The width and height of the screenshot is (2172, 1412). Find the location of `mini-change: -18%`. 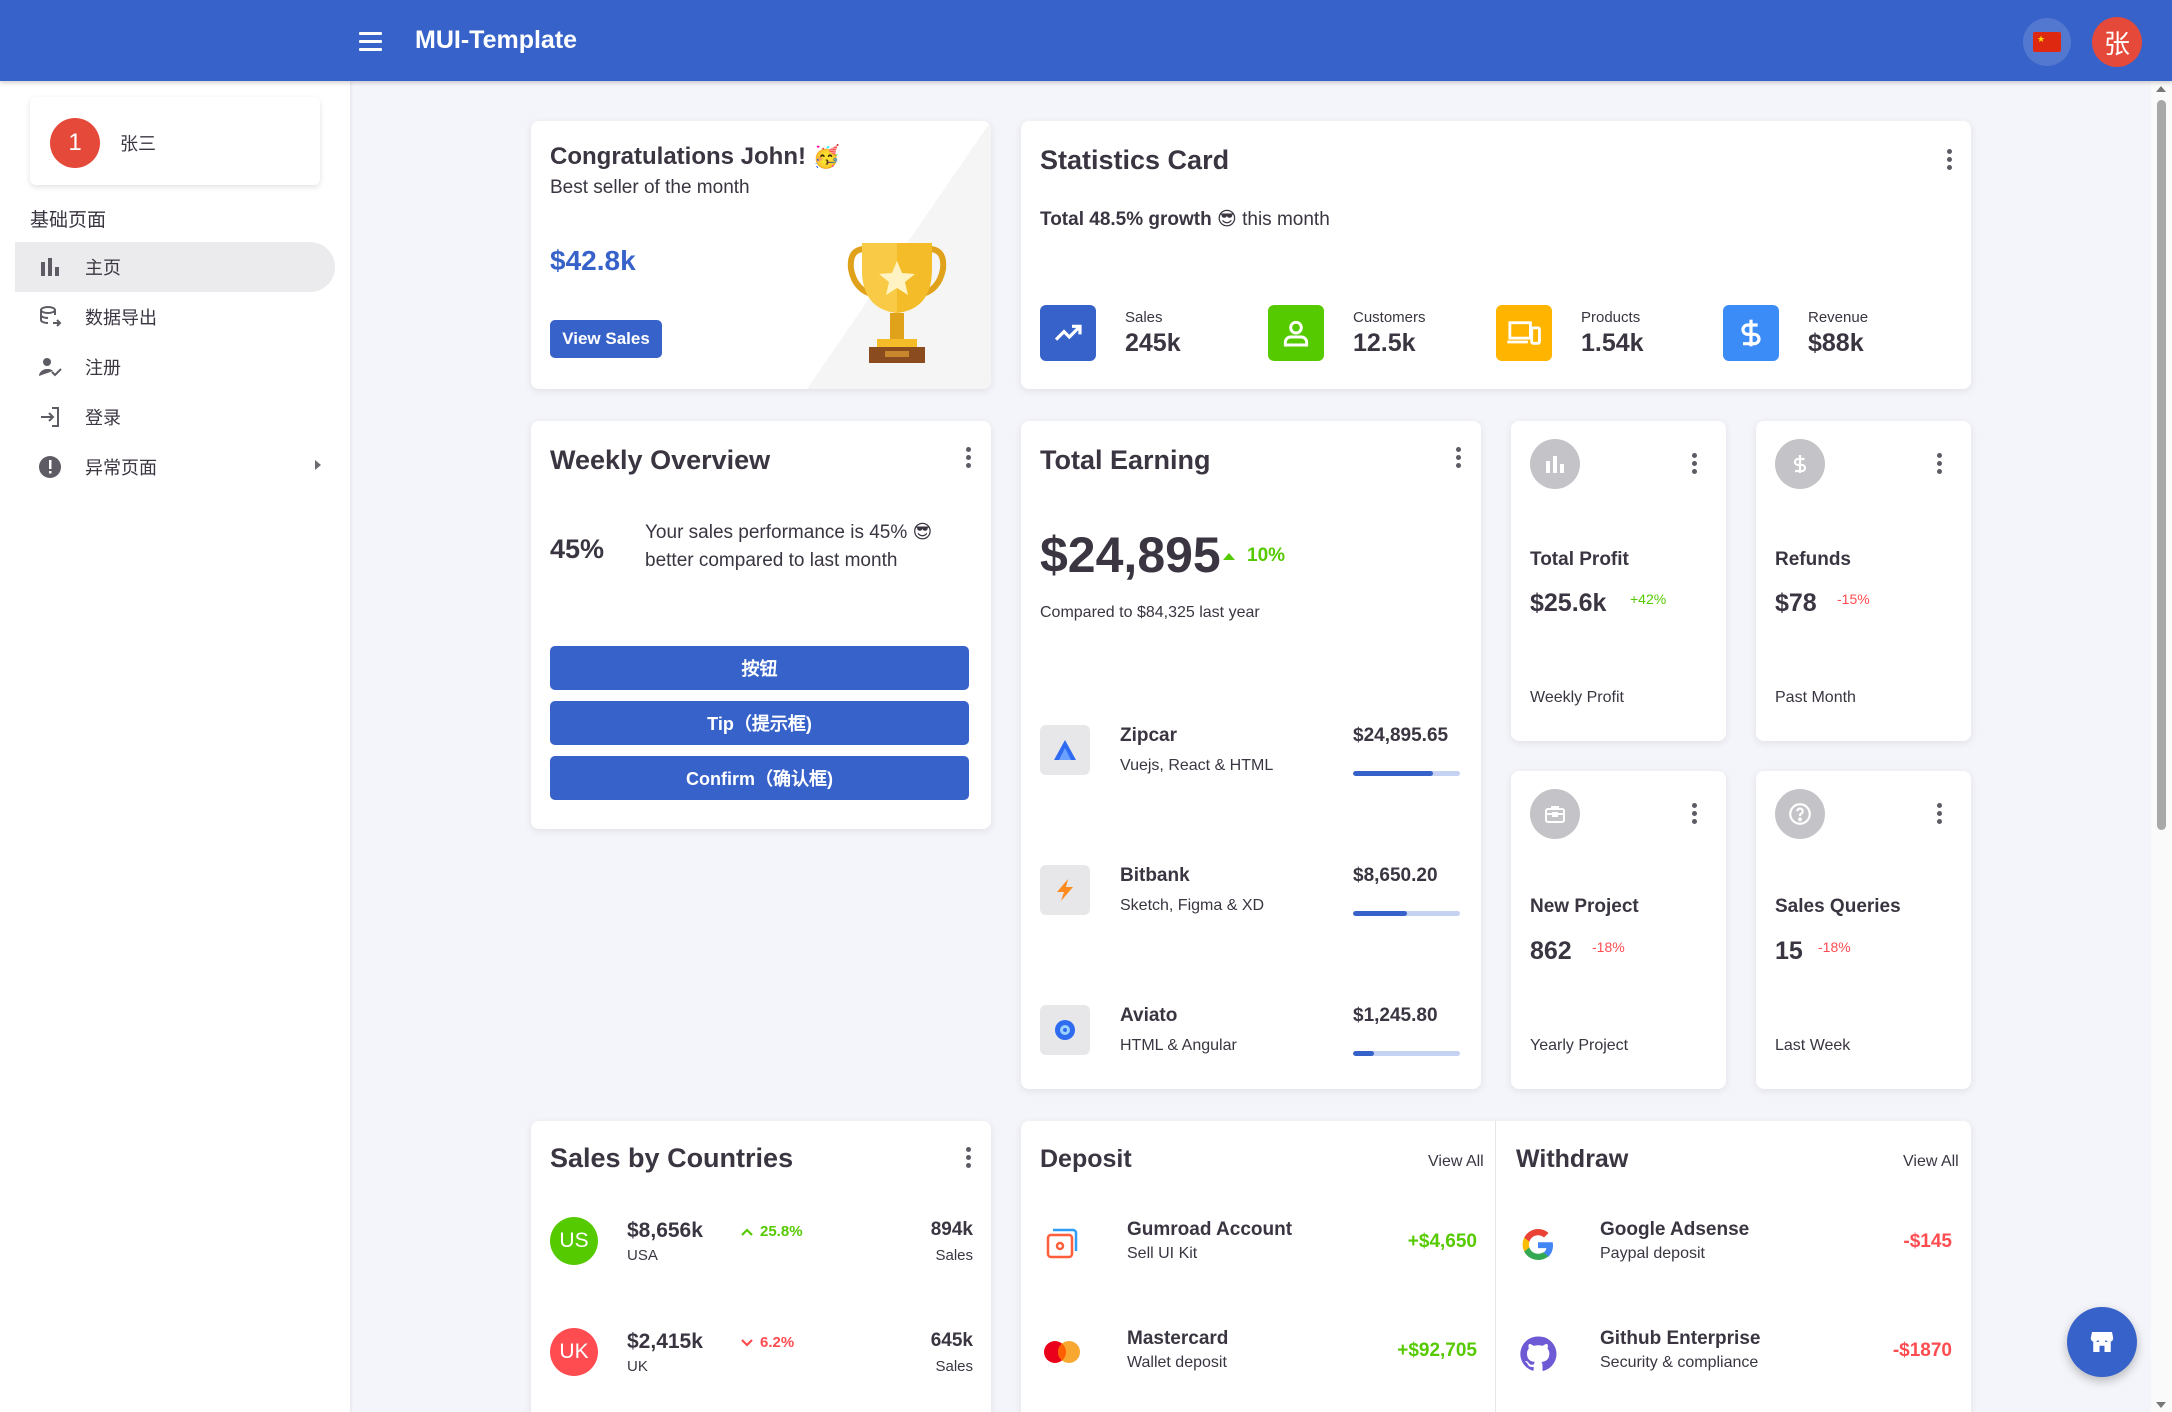

mini-change: -18% is located at coordinates (1834, 947).